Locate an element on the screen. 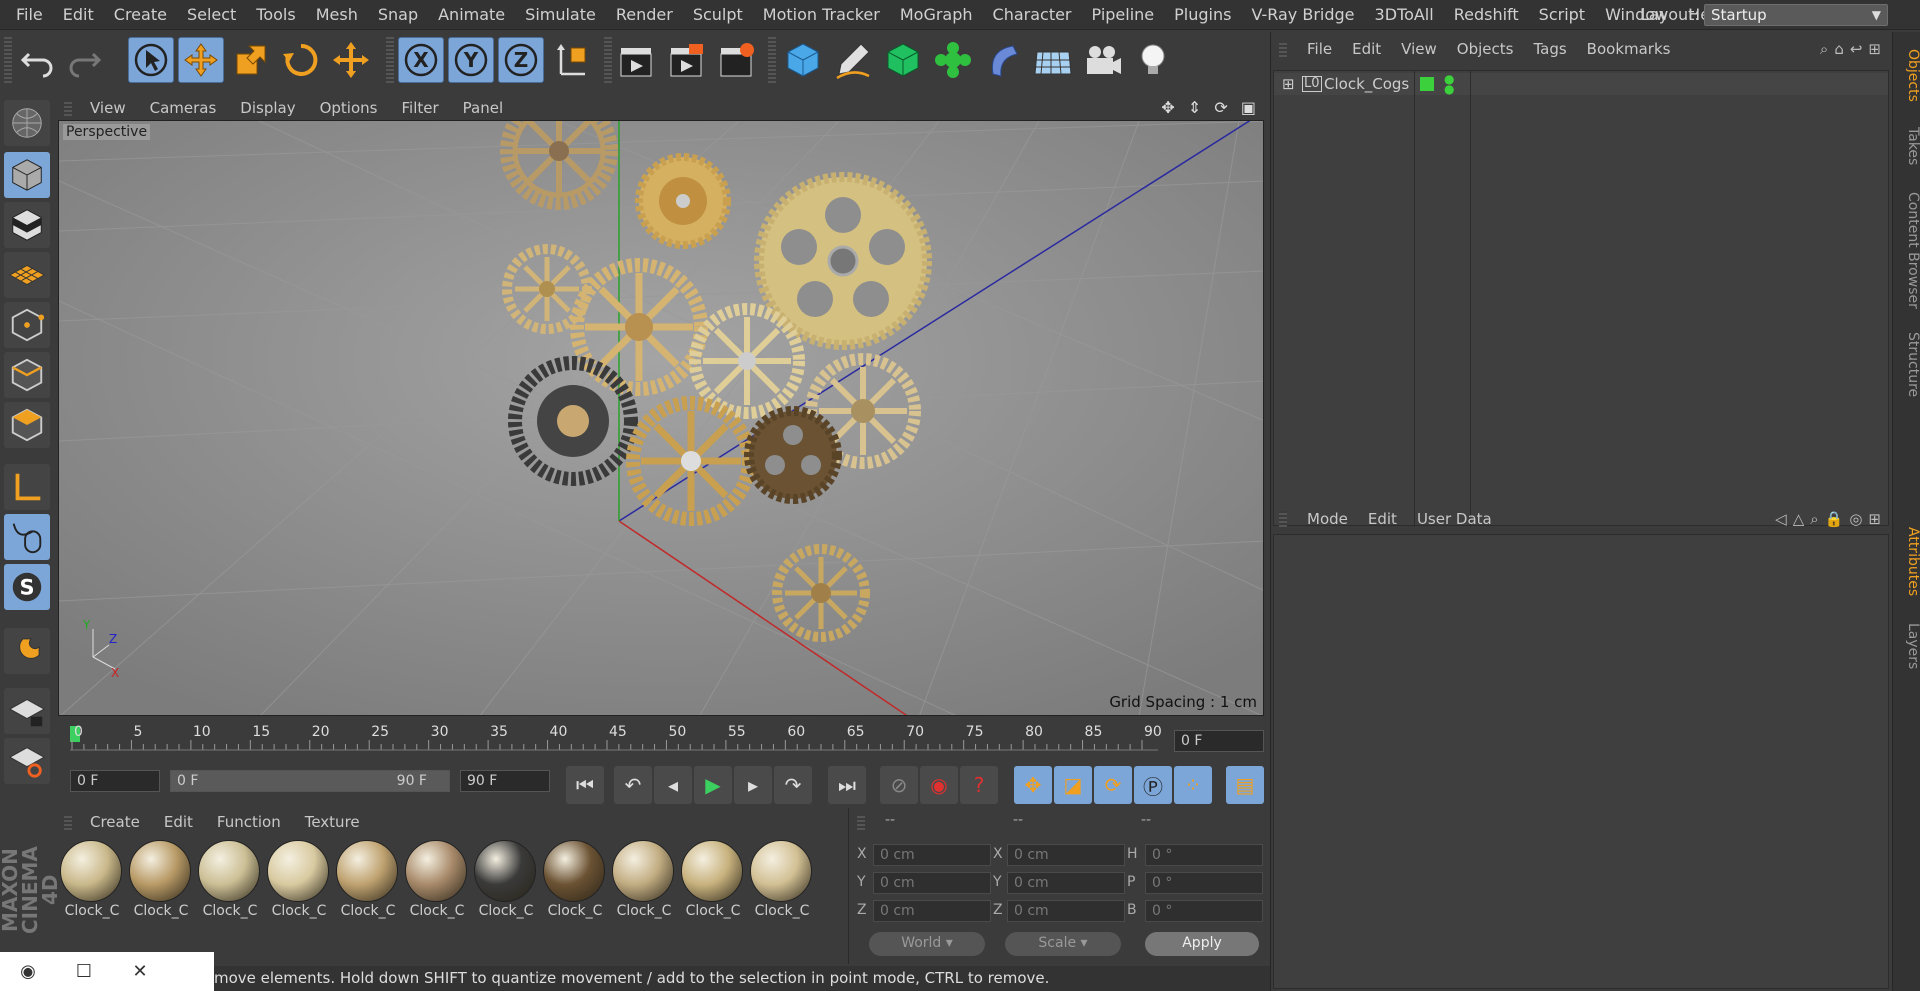 The image size is (1920, 991). move-tool-button is located at coordinates (201, 60).